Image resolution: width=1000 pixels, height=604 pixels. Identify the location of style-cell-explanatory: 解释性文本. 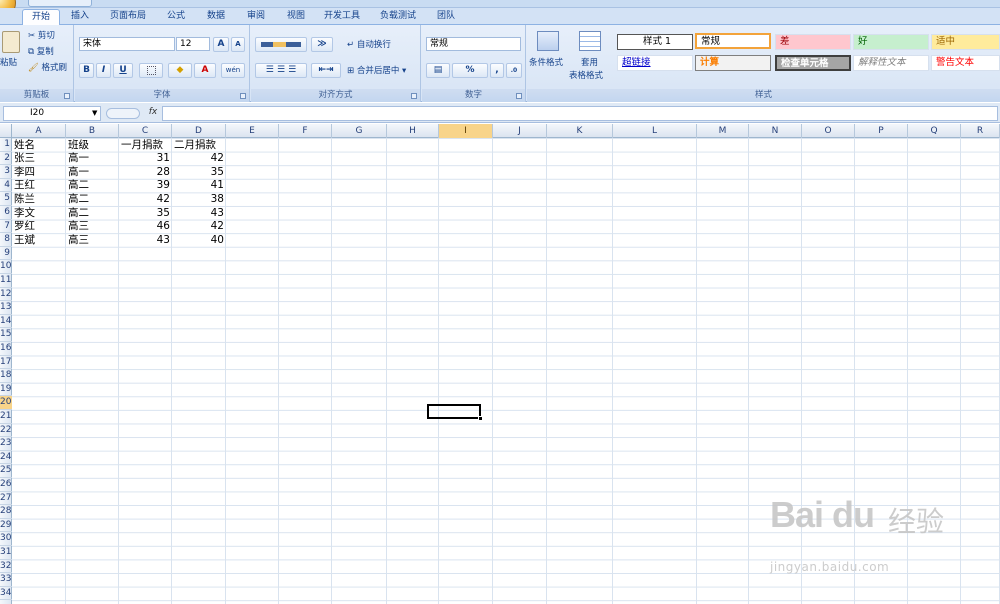
(891, 63).